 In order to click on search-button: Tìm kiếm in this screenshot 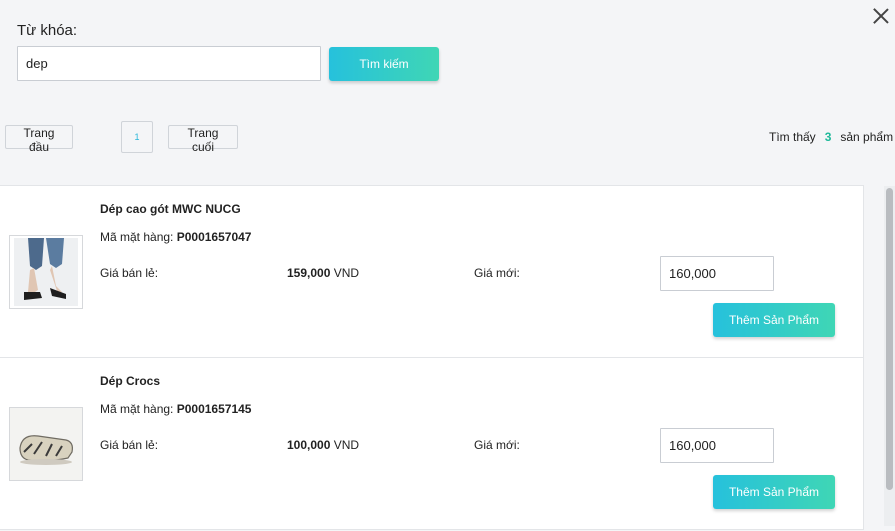, I will do `click(384, 64)`.